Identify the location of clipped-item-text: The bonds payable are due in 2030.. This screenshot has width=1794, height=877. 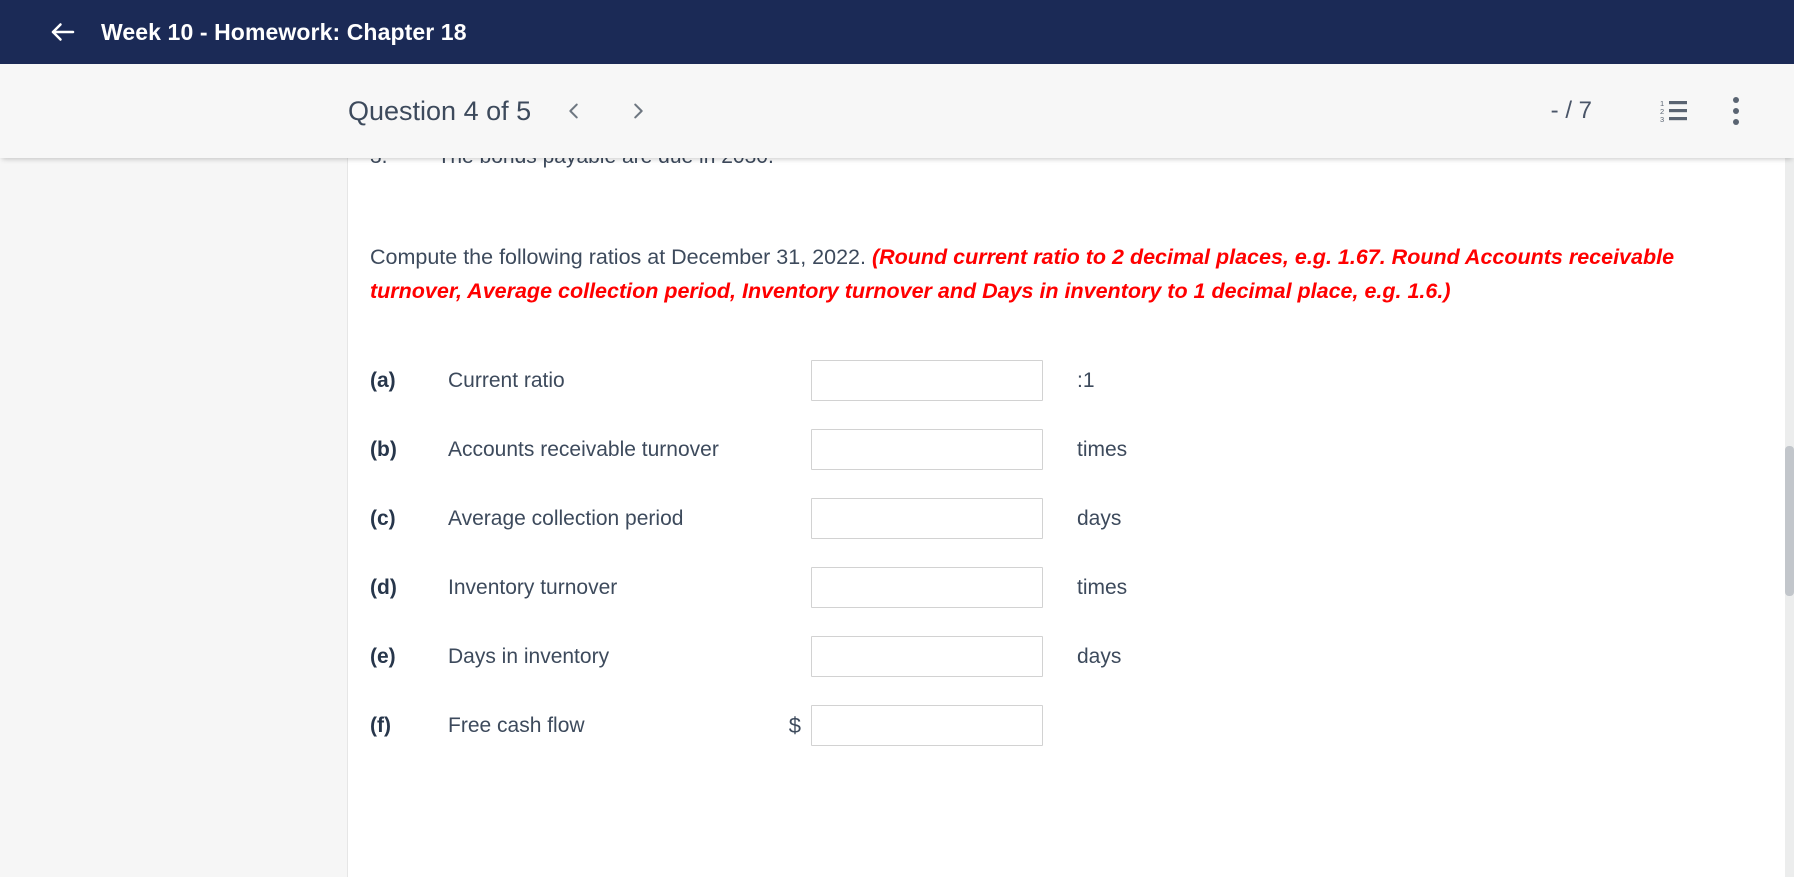
(606, 163).